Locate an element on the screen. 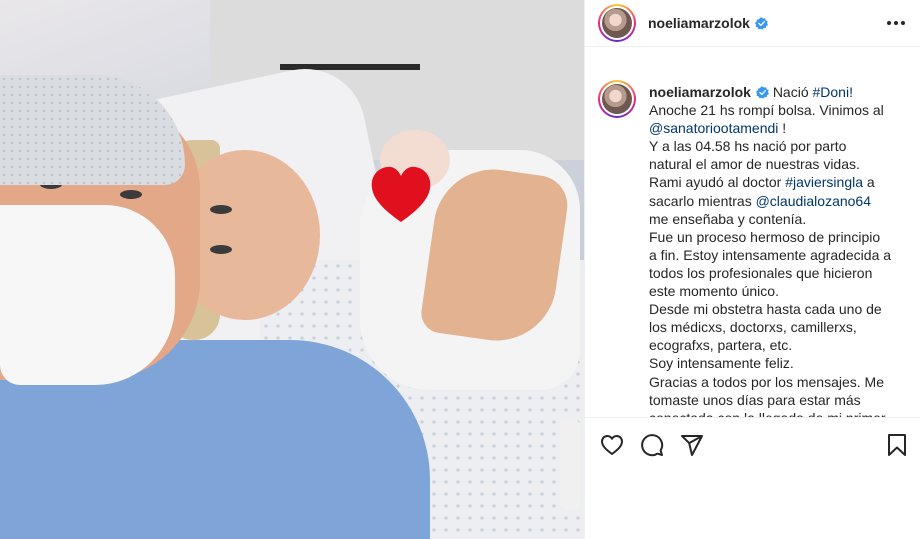 This screenshot has width=920, height=539. caption-line: noeliamarzolok Nació #Doni! is located at coordinates (777, 92).